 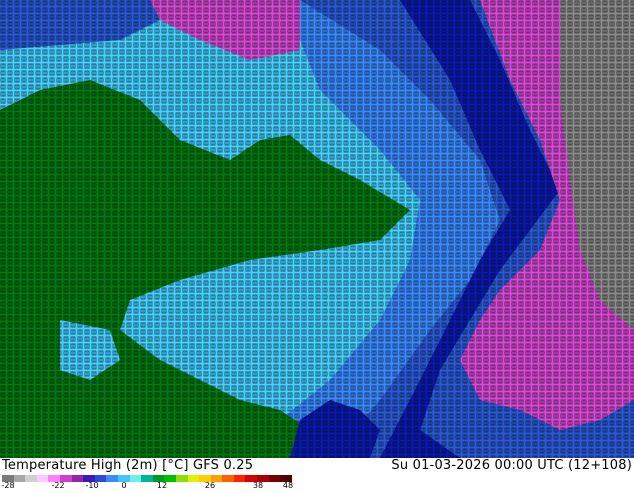 What do you see at coordinates (511, 465) in the screenshot?
I see `map-datetime: Su 01-03-2026 00:00 UTC (12+108)` at bounding box center [511, 465].